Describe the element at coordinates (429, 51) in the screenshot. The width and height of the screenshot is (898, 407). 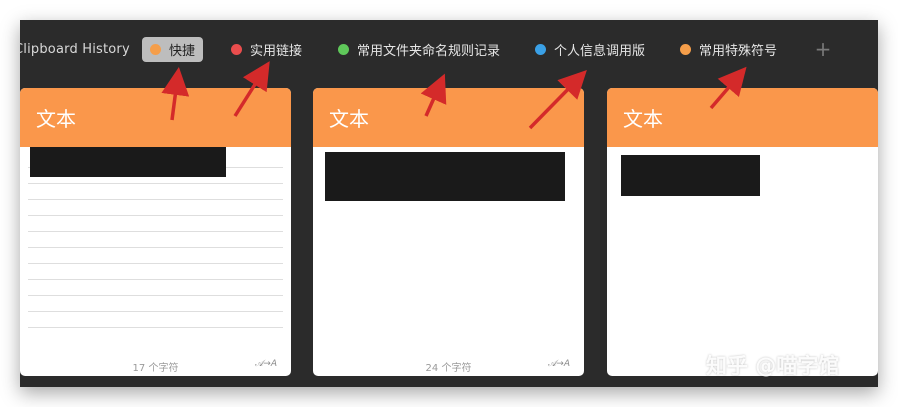
I see `tab-label: 常用文件夹命名规则记录` at that location.